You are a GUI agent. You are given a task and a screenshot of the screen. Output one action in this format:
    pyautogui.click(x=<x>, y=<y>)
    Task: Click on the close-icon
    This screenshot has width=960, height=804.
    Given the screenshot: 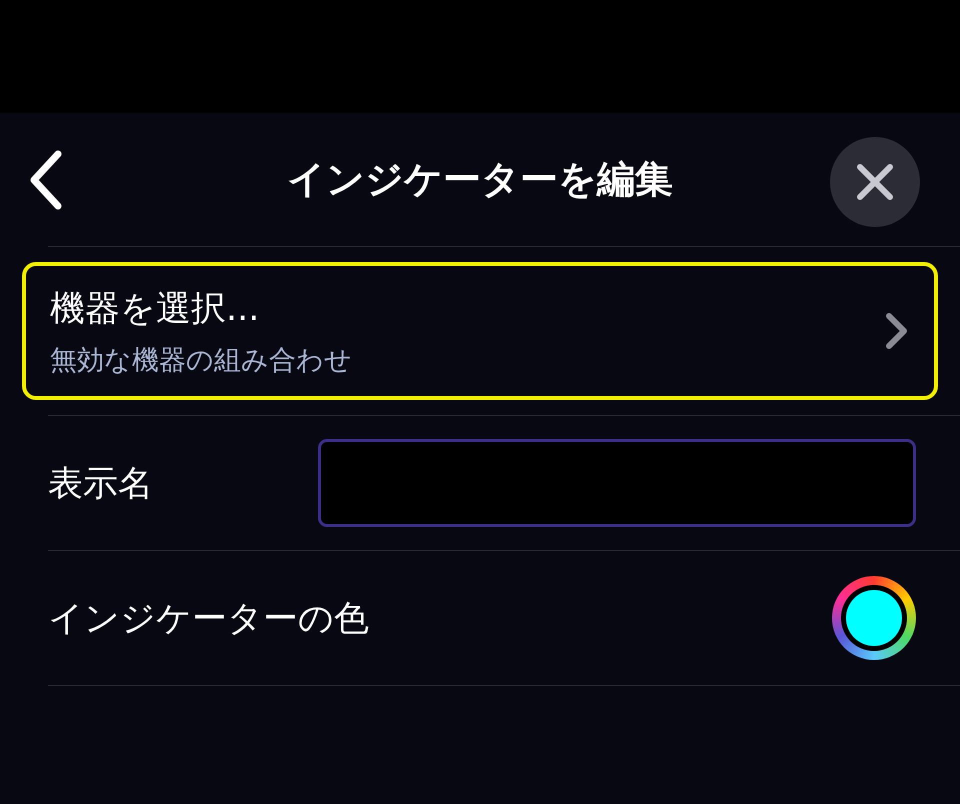 What is the action you would take?
    pyautogui.click(x=875, y=182)
    